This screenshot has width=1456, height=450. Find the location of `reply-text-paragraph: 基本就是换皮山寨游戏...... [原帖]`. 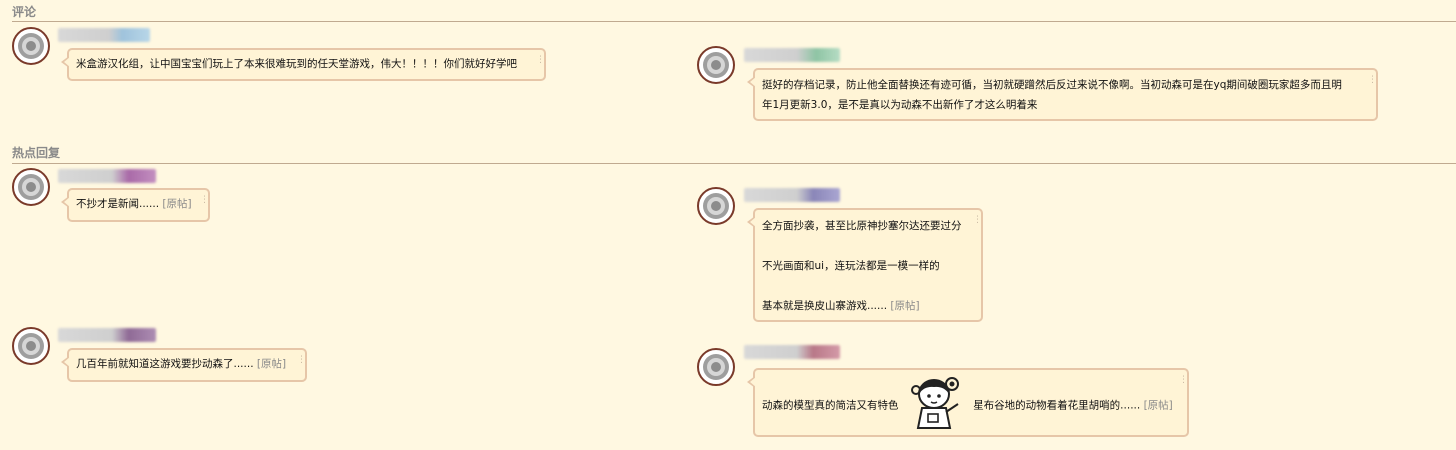

reply-text-paragraph: 基本就是换皮山寨游戏...... [原帖] is located at coordinates (866, 306).